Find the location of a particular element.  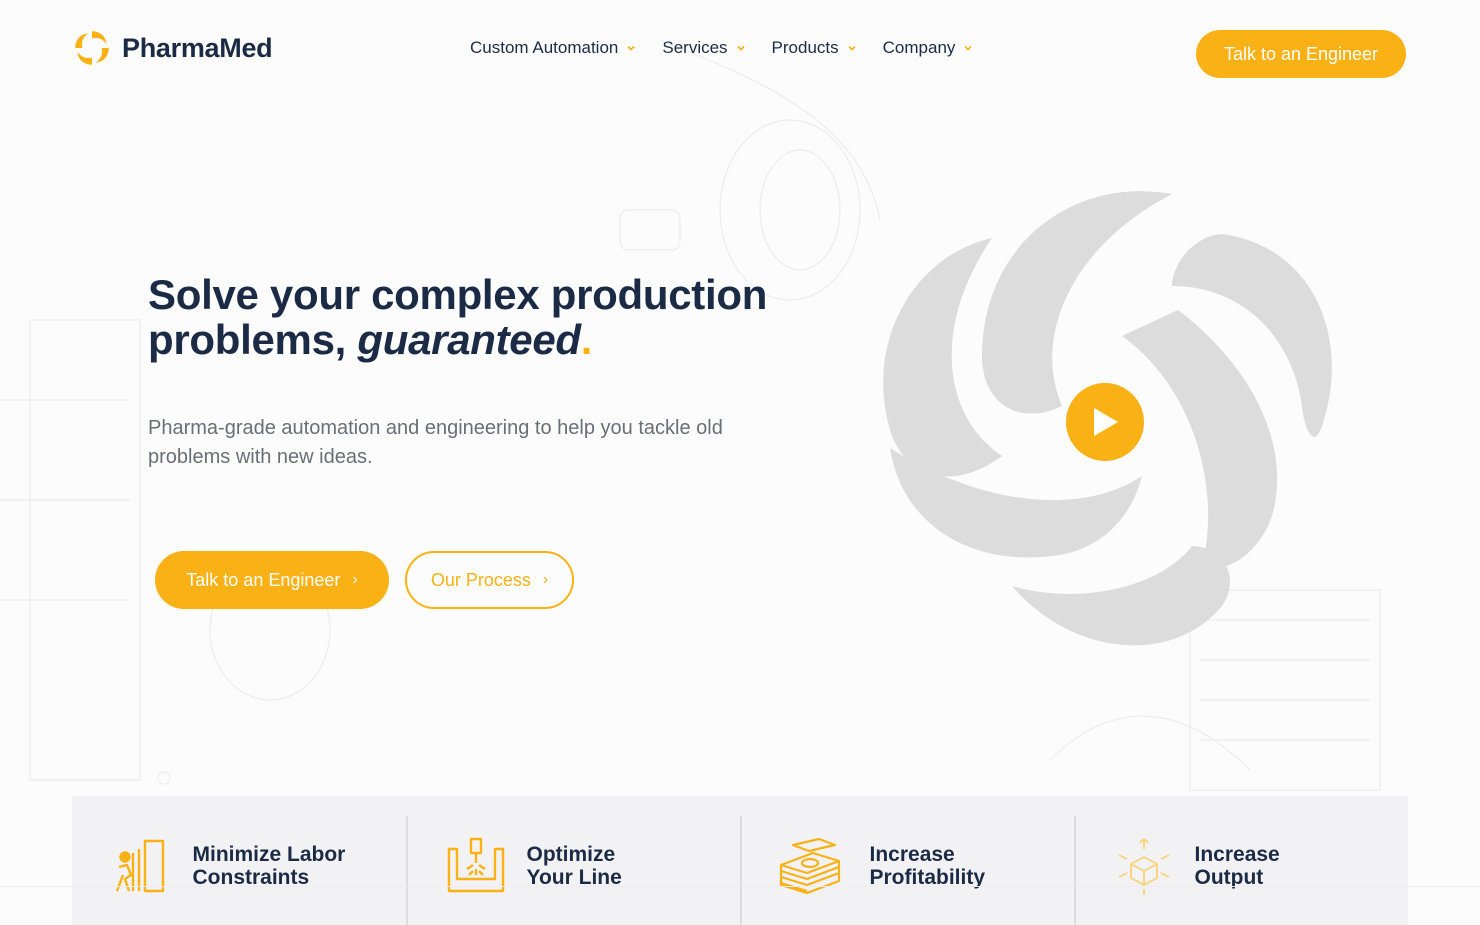

brand-name: PharmaMed is located at coordinates (197, 47).